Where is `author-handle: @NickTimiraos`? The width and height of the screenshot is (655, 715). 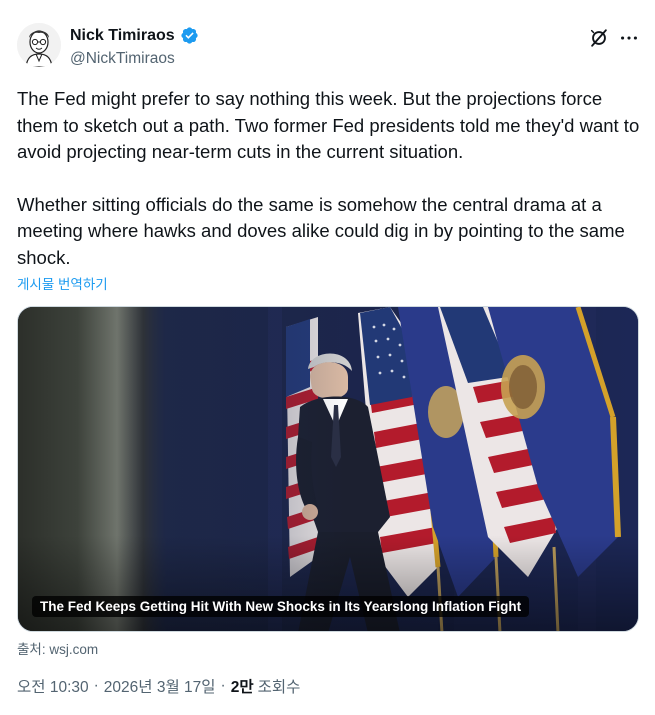
author-handle: @NickTimiraos is located at coordinates (122, 59).